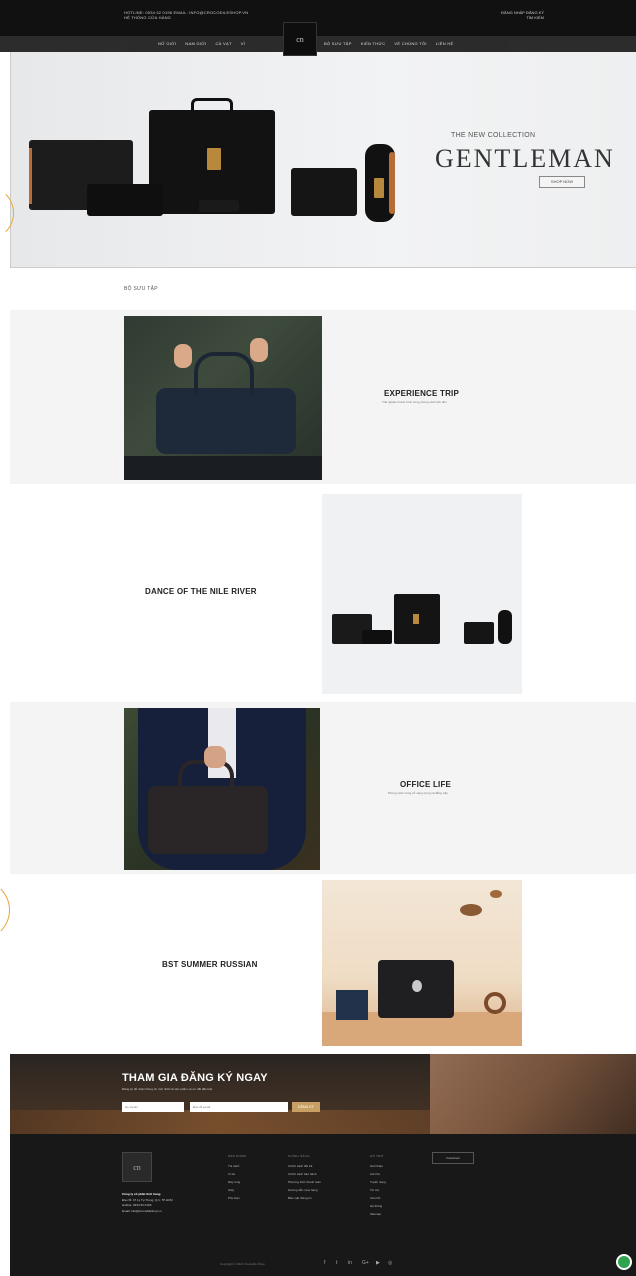 The height and width of the screenshot is (1276, 636). I want to click on nav-item-knowledge: KIẾN THỨC, so click(373, 43).